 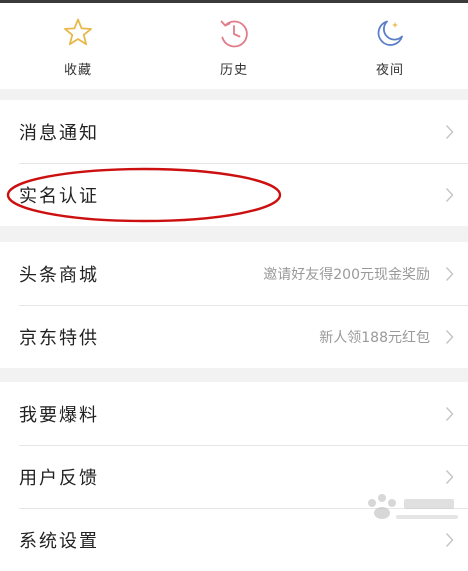 I want to click on favorites-label: 收藏, so click(x=77, y=70).